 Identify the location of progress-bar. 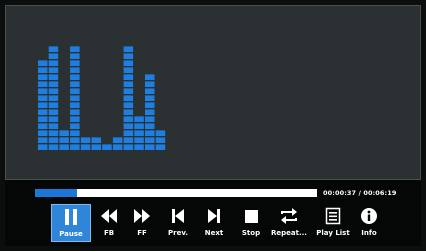
(176, 193).